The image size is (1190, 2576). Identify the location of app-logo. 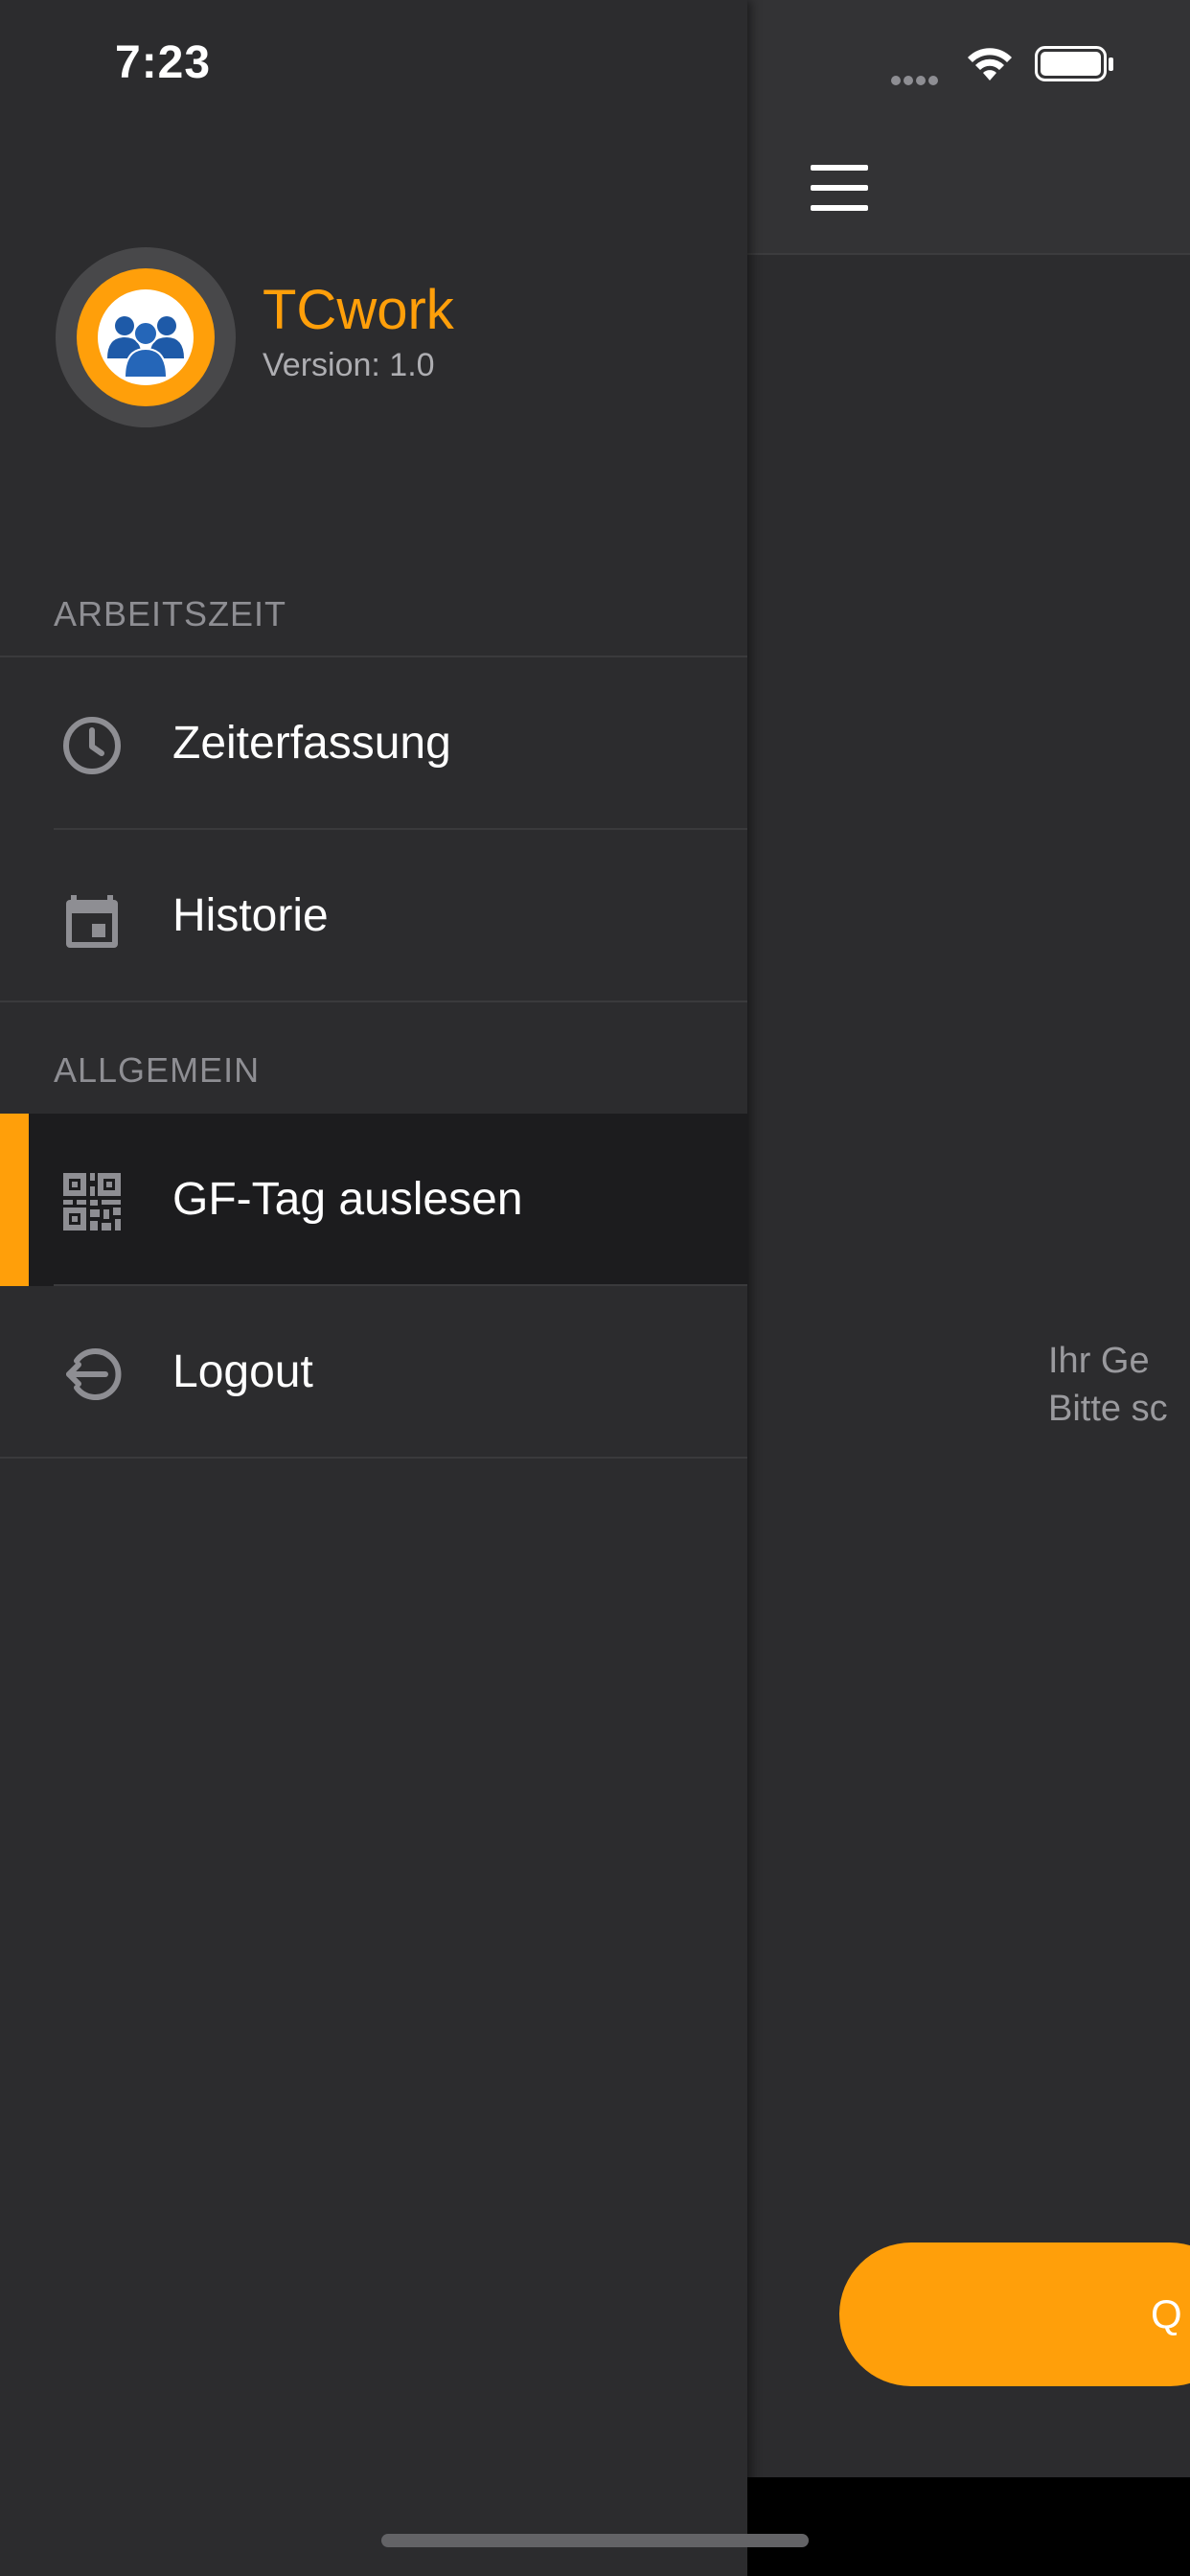
(146, 337).